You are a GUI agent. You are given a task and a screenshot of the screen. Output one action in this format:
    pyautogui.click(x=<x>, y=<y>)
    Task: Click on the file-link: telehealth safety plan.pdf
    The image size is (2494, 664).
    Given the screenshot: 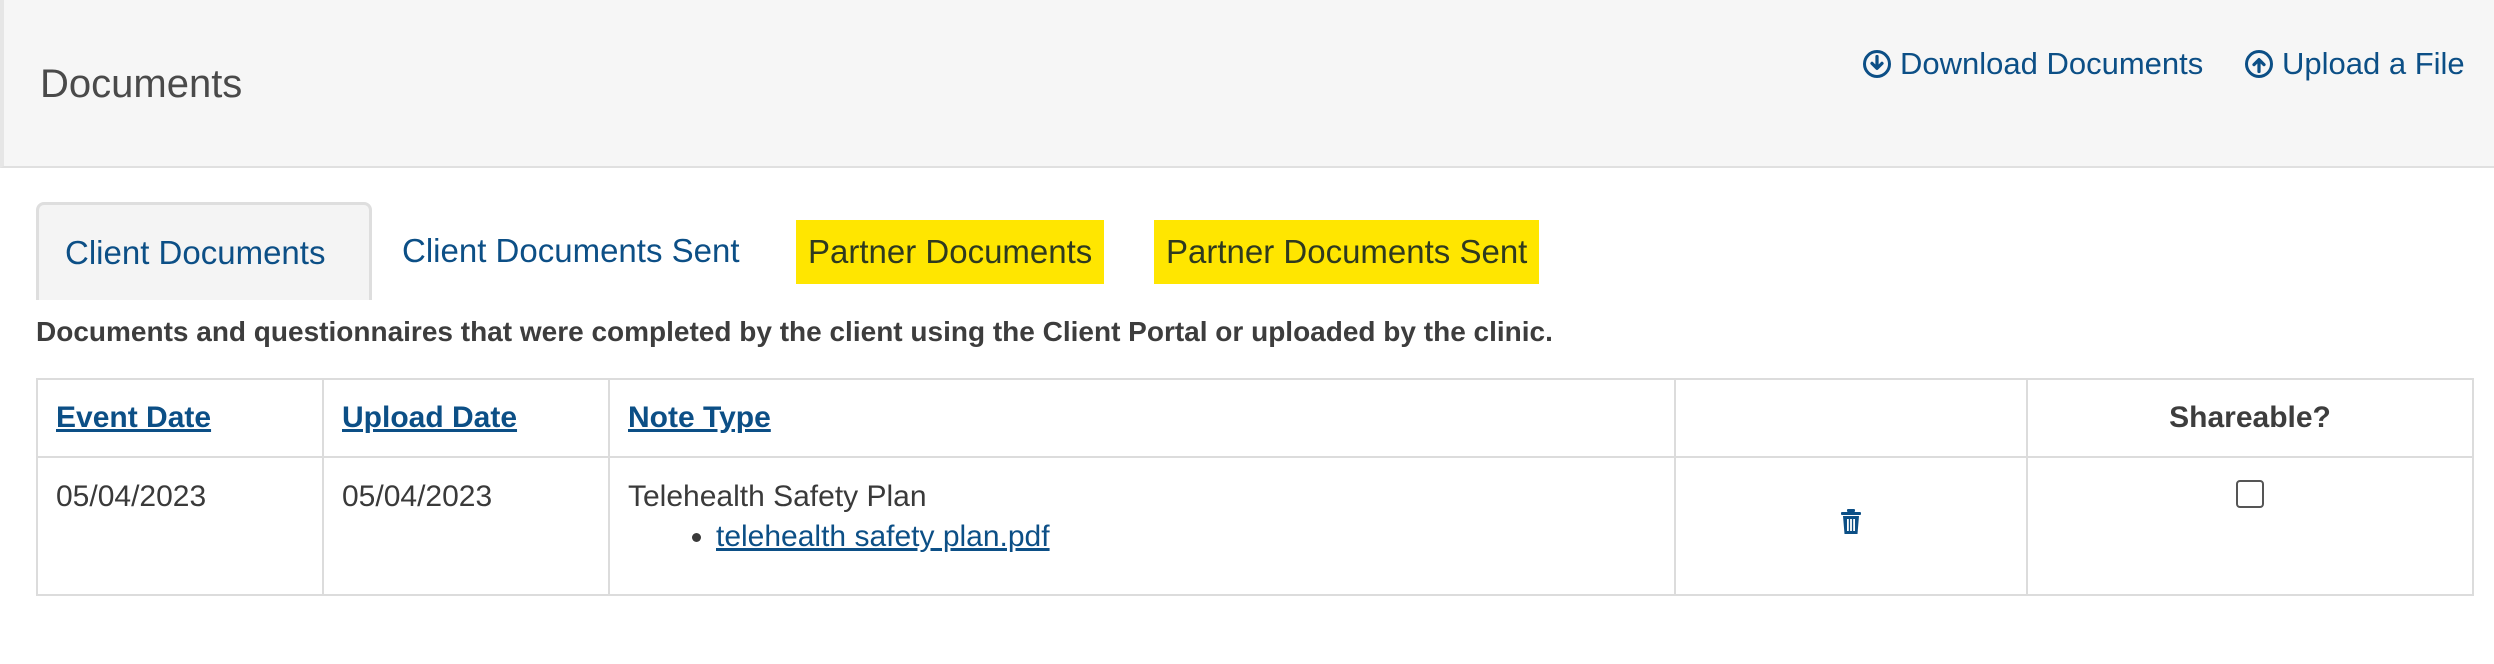 What is the action you would take?
    pyautogui.click(x=883, y=536)
    